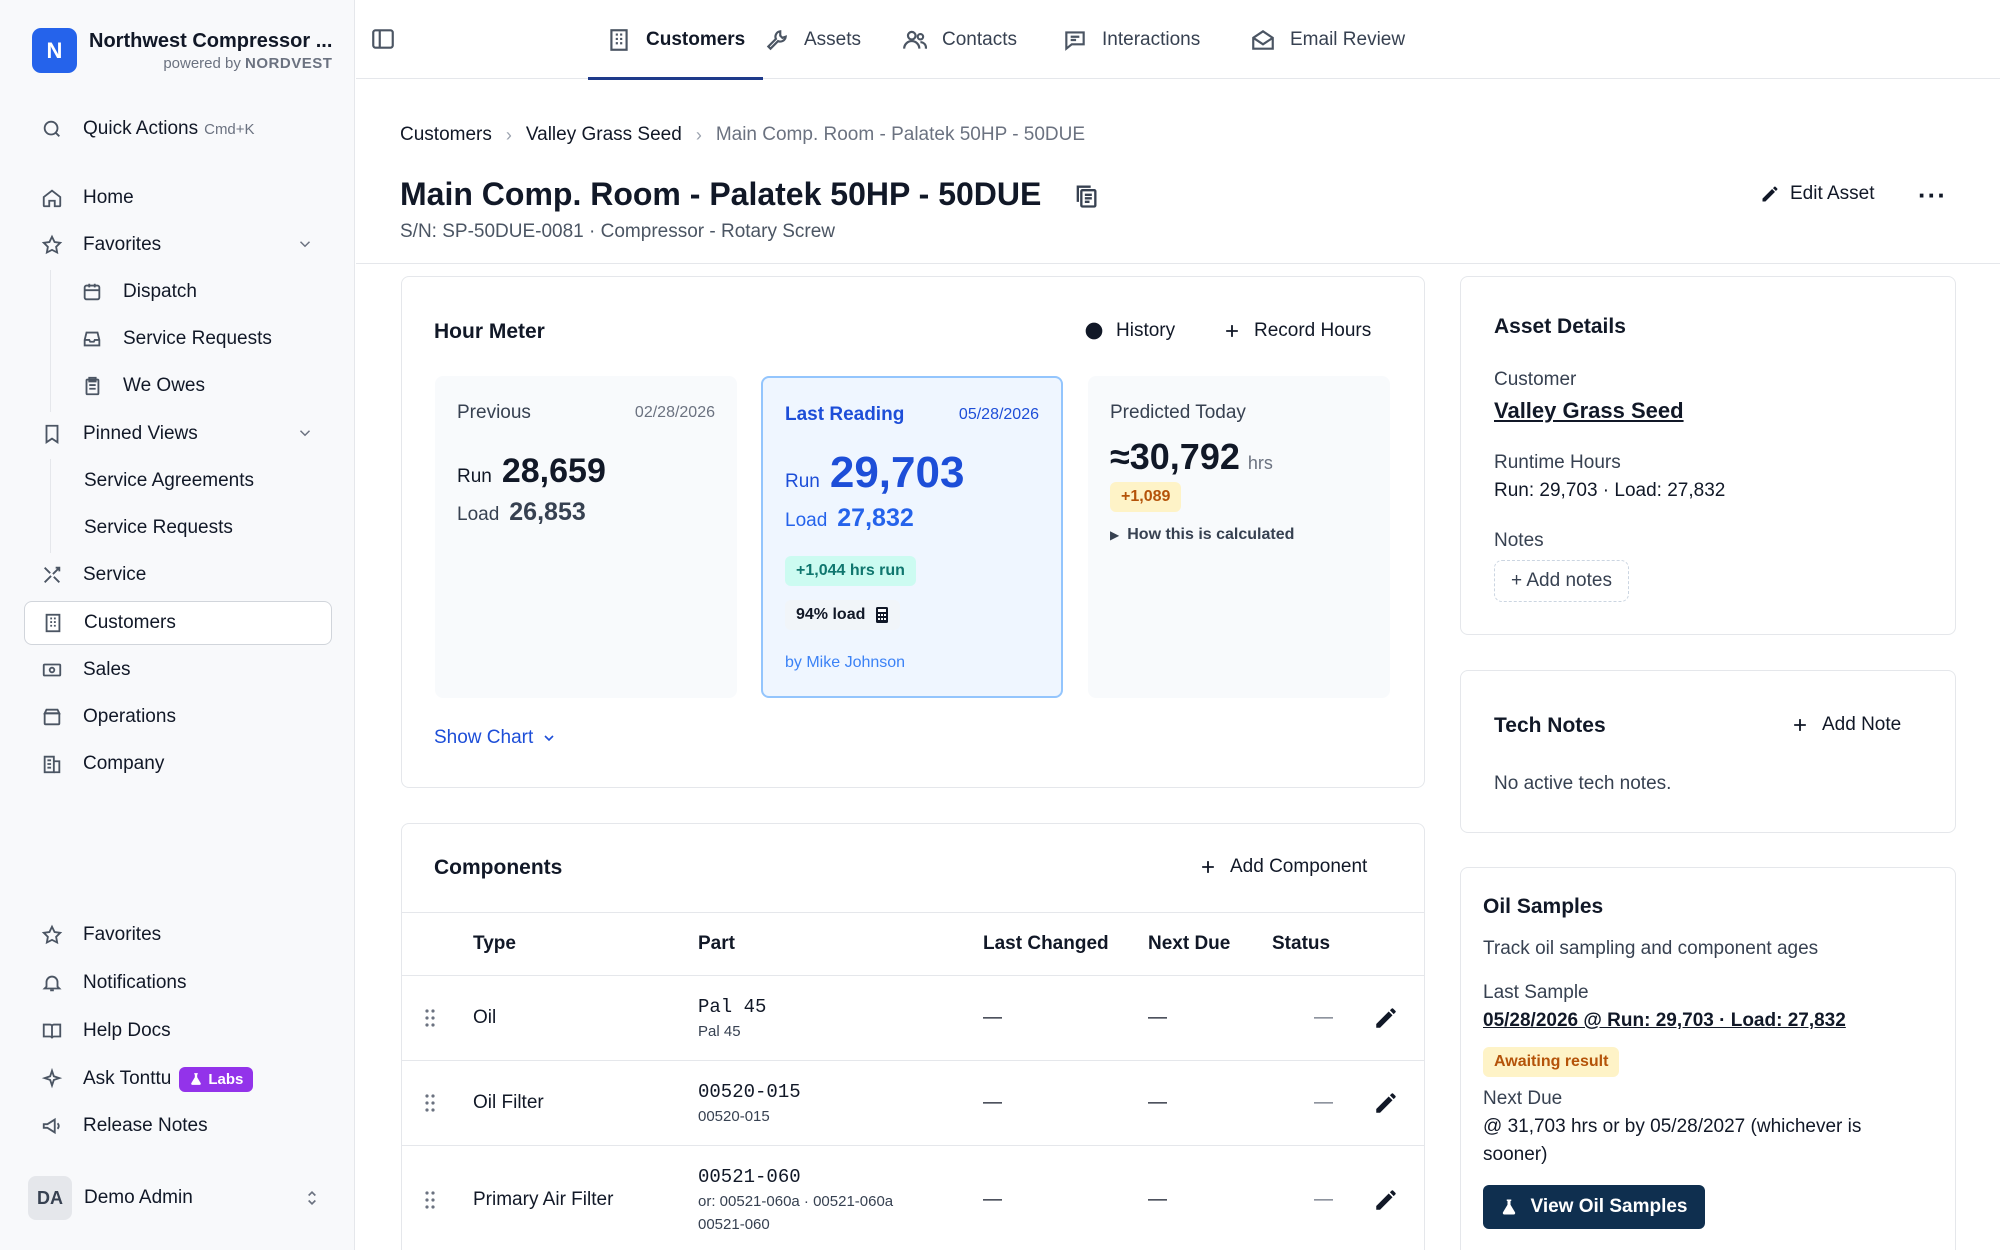 This screenshot has height=1250, width=2000. Describe the element at coordinates (178, 1079) in the screenshot. I see `sidebar-item-ask-tonttu: Ask Tonttu Labs` at that location.